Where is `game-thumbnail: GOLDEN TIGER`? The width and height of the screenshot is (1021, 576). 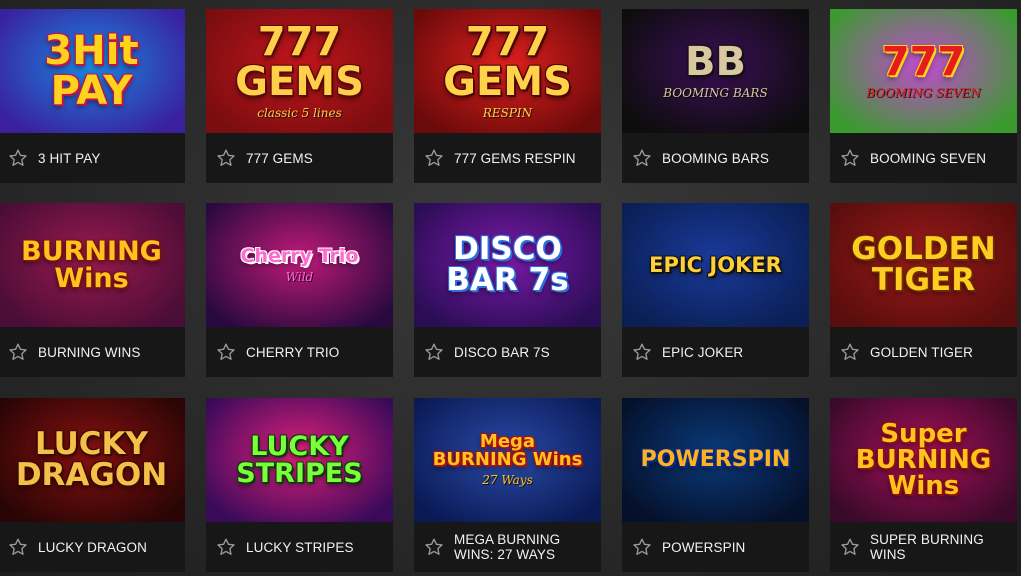
game-thumbnail: GOLDEN TIGER is located at coordinates (923, 265).